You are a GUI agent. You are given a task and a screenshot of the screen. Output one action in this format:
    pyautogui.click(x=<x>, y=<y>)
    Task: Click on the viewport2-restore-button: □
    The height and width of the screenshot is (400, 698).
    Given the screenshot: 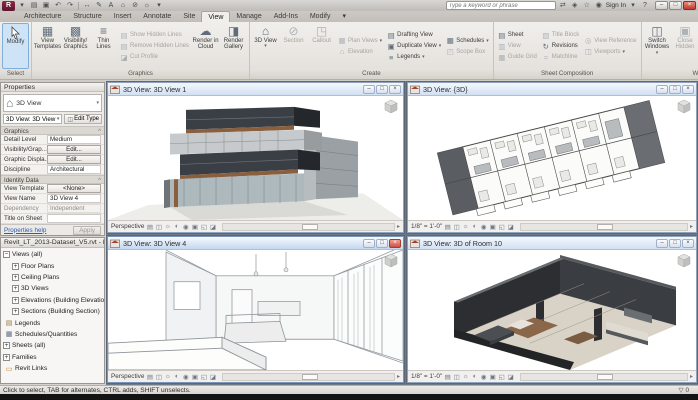 What is the action you would take?
    pyautogui.click(x=675, y=89)
    